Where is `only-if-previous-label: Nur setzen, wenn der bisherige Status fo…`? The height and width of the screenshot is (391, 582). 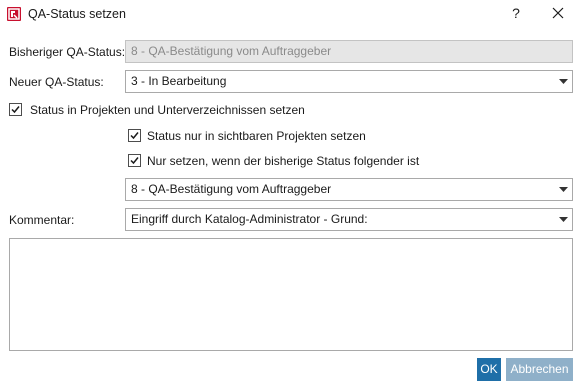
only-if-previous-label: Nur setzen, wenn der bisherige Status fo… is located at coordinates (283, 161).